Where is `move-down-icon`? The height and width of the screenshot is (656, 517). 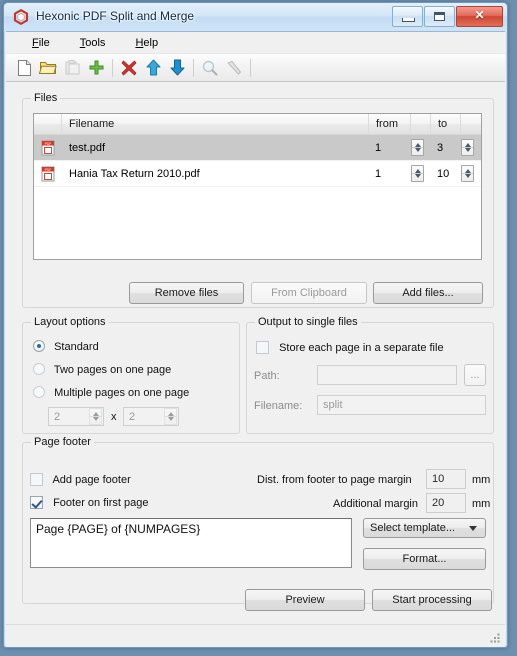
move-down-icon is located at coordinates (177, 67).